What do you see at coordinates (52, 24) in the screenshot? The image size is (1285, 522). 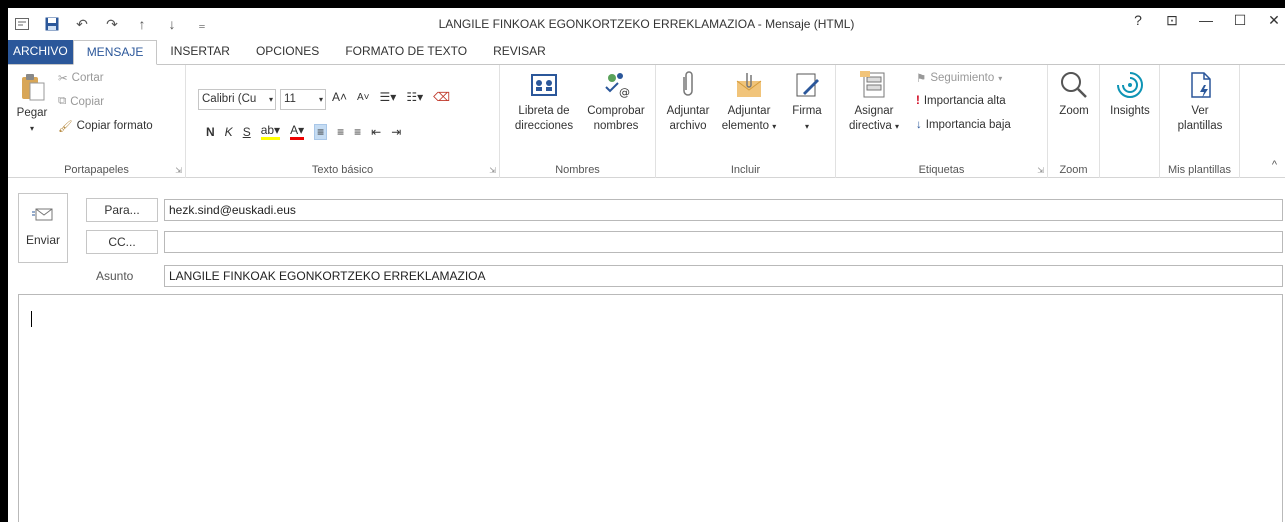 I see `save-icon` at bounding box center [52, 24].